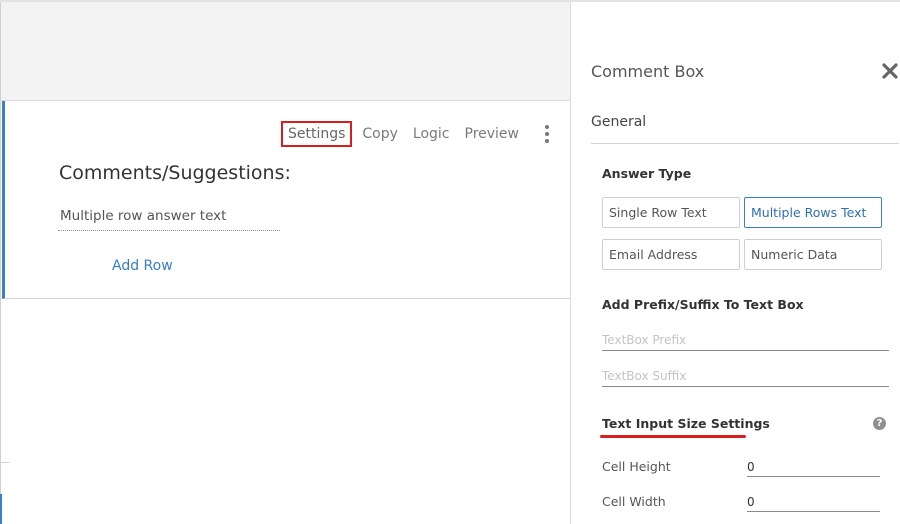 This screenshot has width=900, height=524. I want to click on help-icon: ?, so click(879, 423).